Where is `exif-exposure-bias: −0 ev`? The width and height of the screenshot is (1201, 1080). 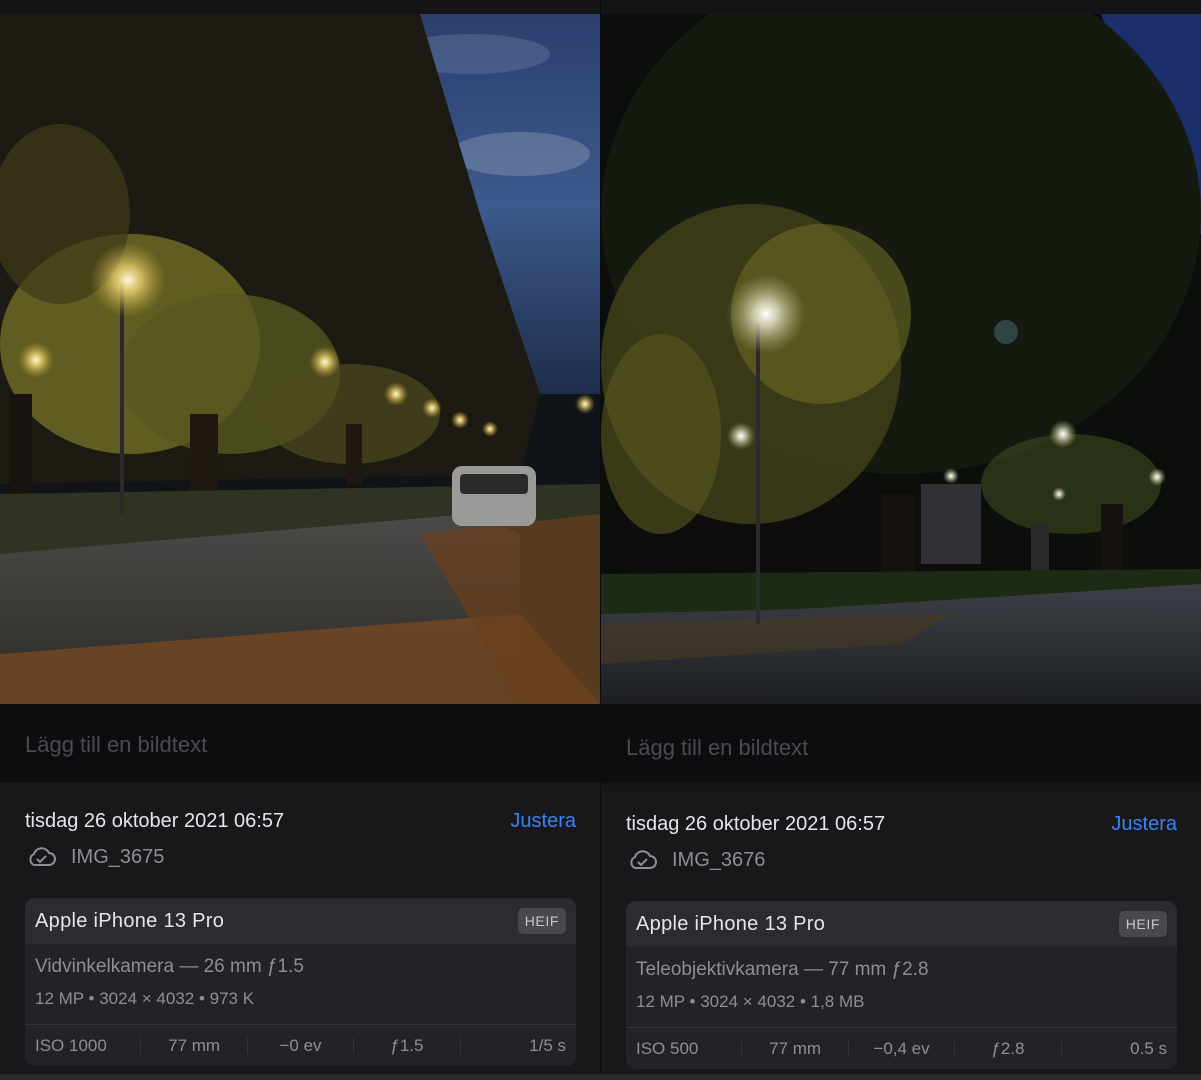
exif-exposure-bias: −0 ev is located at coordinates (301, 1045).